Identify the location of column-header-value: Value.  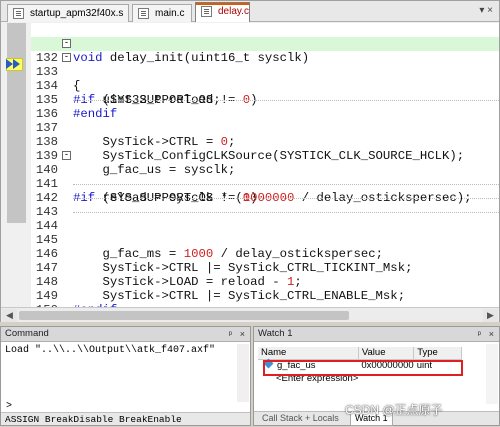
(386, 353).